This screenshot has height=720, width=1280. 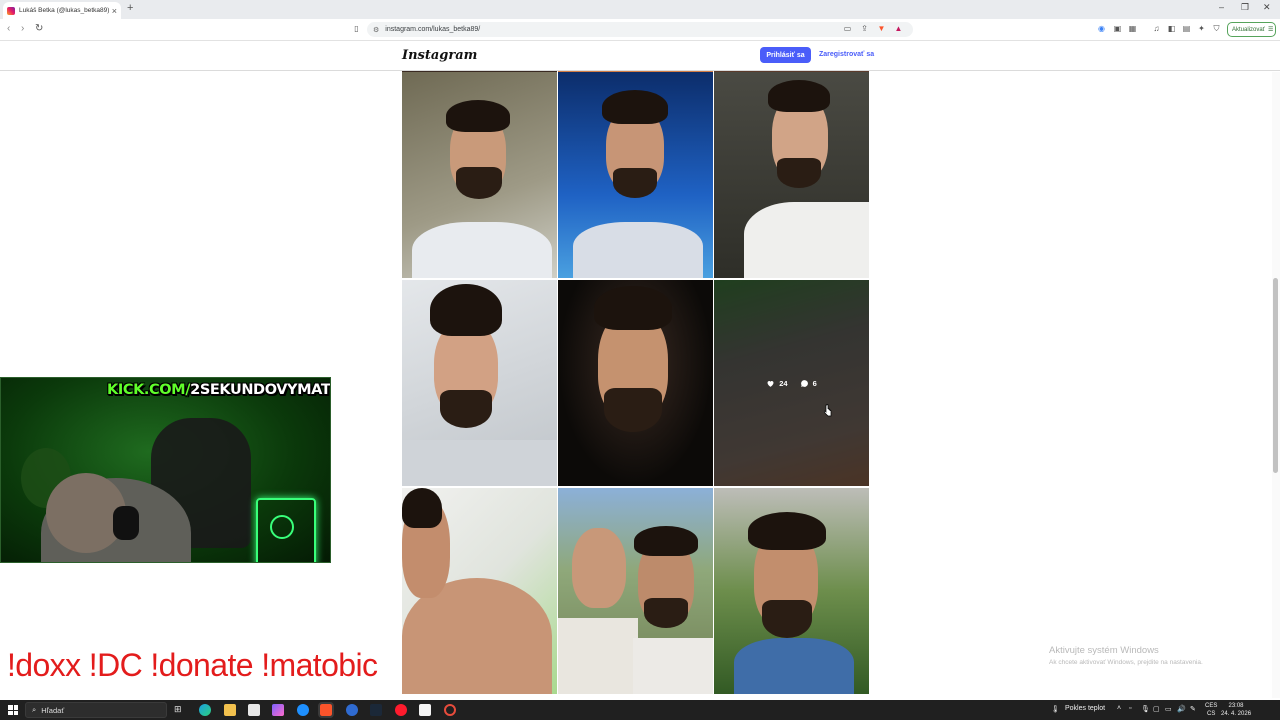 What do you see at coordinates (770, 383) in the screenshot?
I see `heart-icon` at bounding box center [770, 383].